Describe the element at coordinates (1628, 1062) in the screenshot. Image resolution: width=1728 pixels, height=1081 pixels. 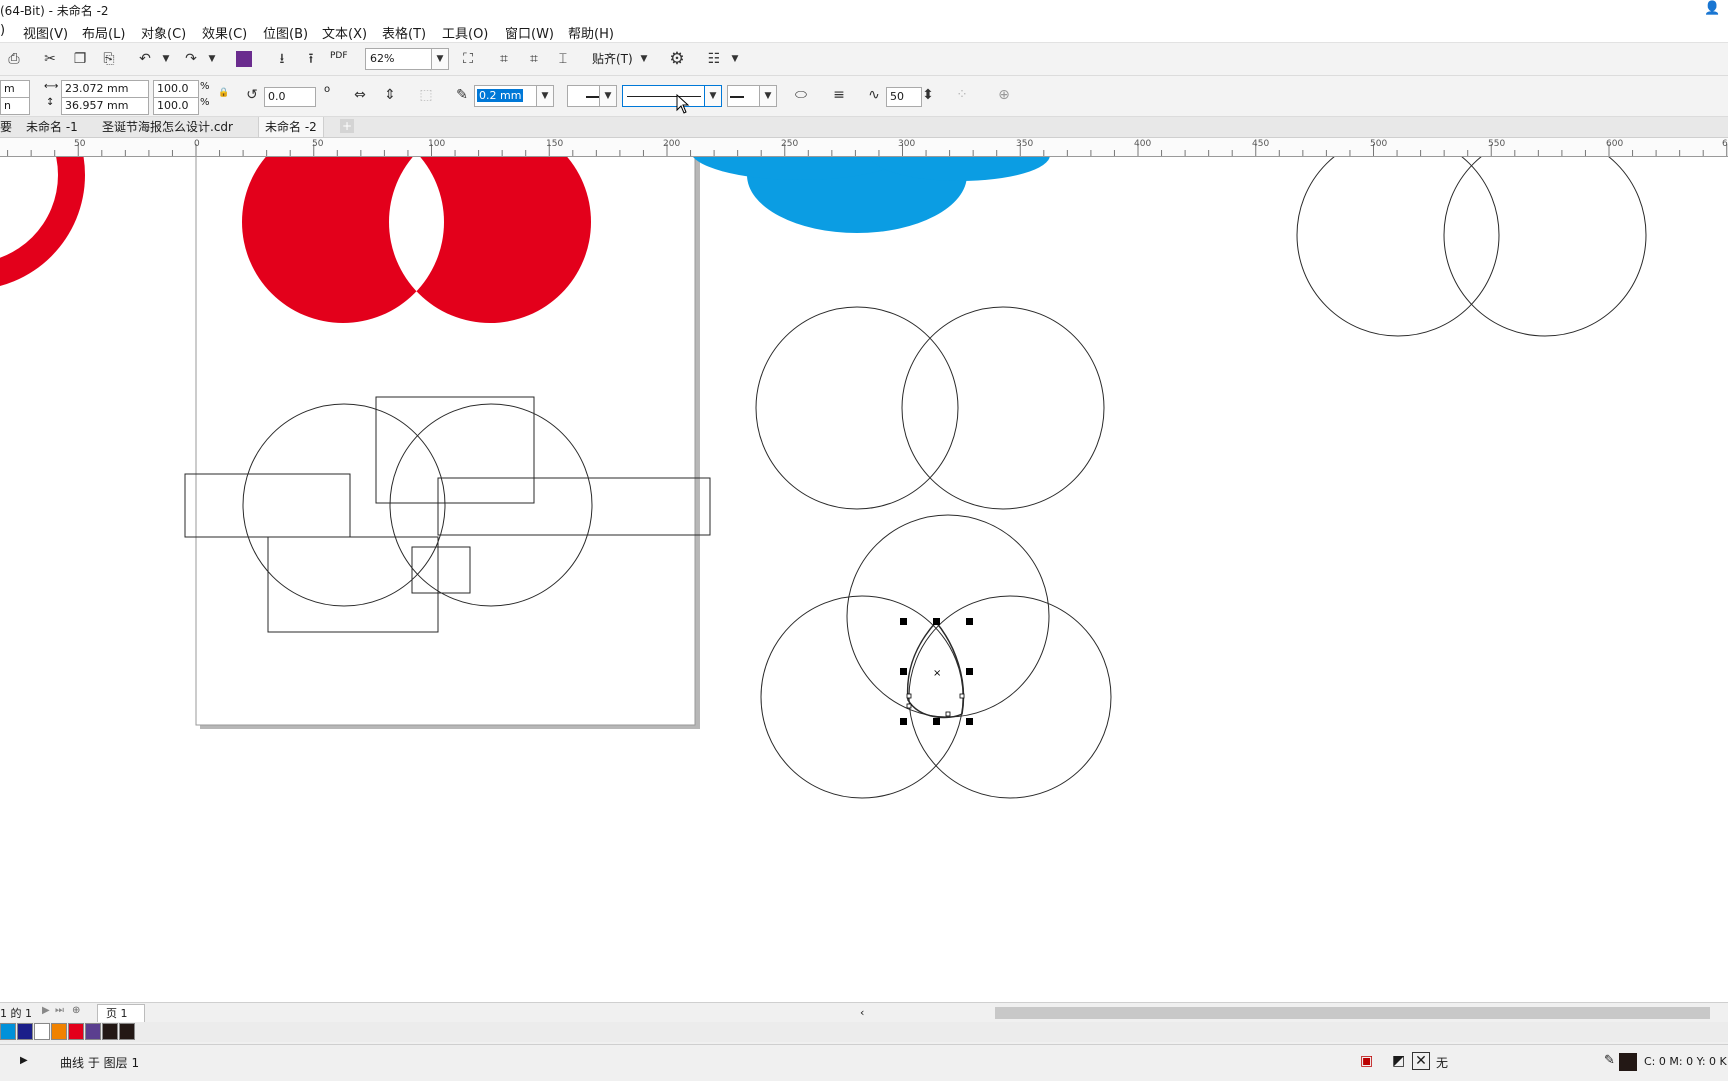
I see `outline-color-swatch` at that location.